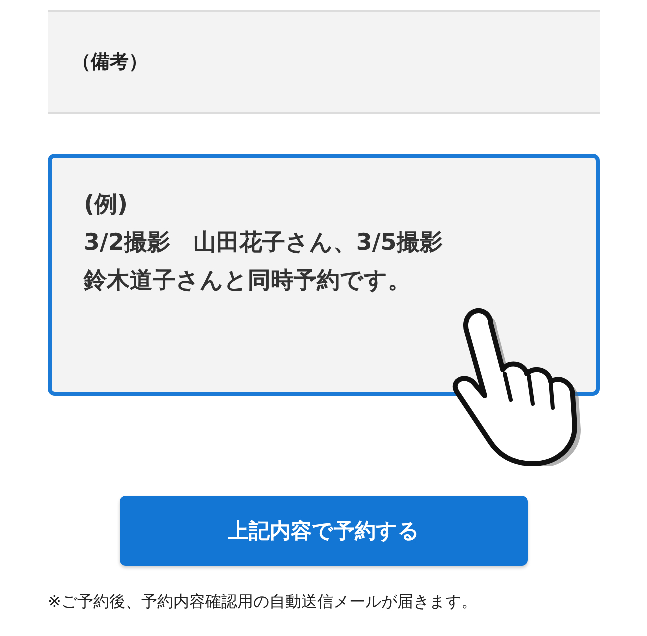 The height and width of the screenshot is (636, 647). I want to click on remarks-label: （備考）, so click(110, 62).